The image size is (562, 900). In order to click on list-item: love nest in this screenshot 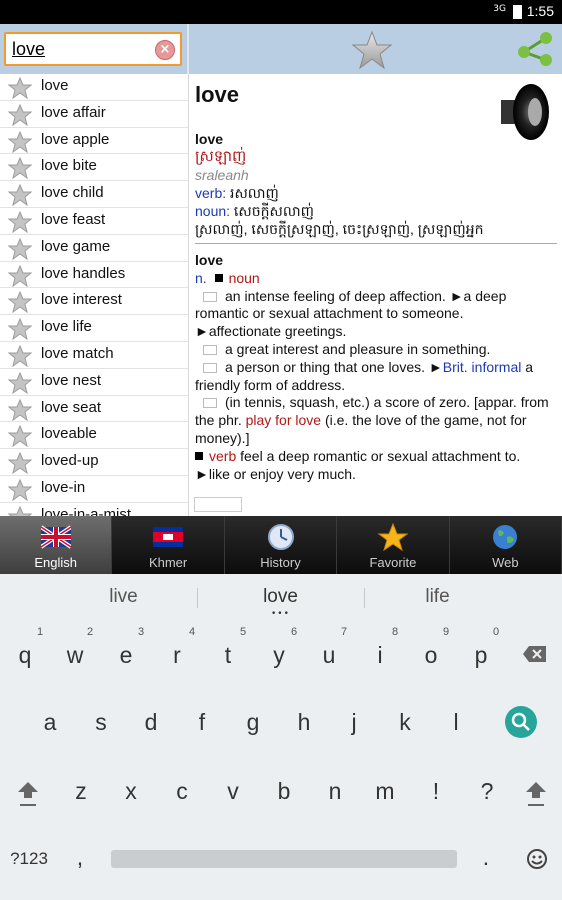, I will do `click(94, 382)`.